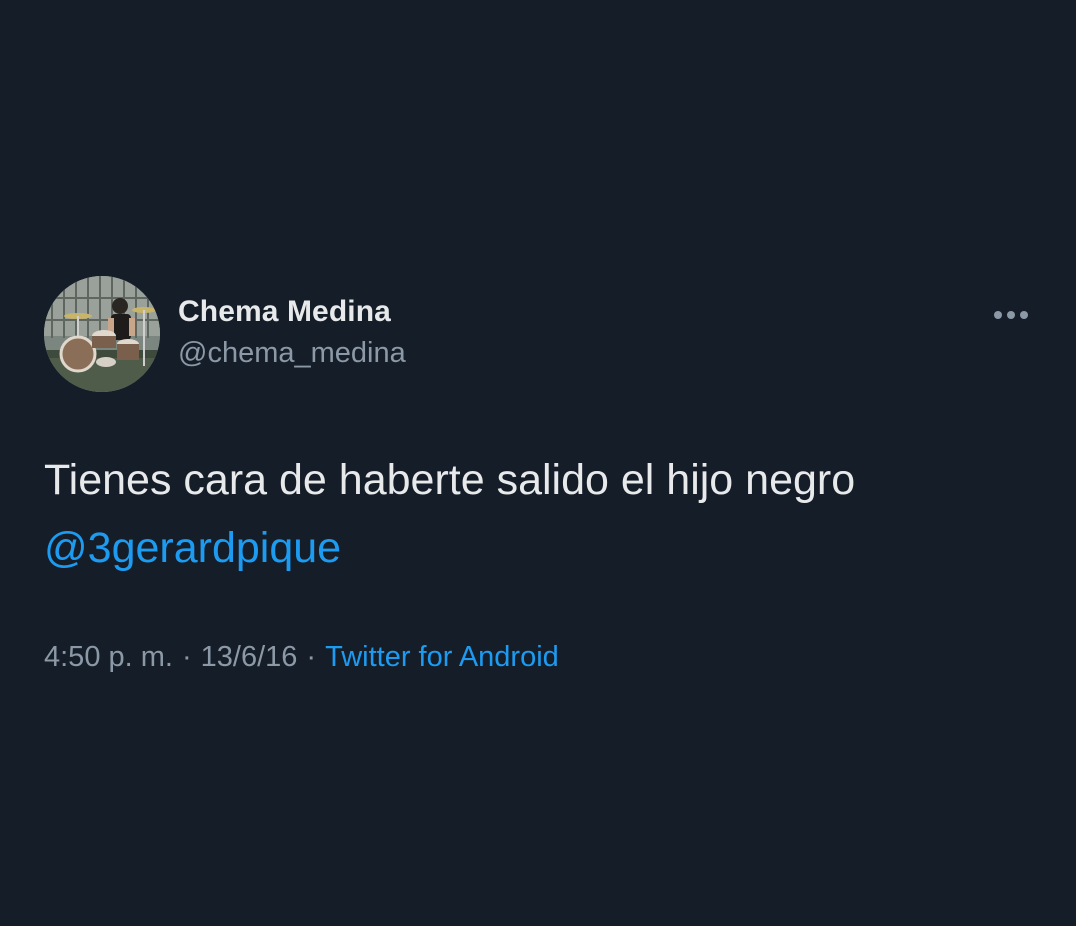 The width and height of the screenshot is (1076, 926). I want to click on tweet-metadata: 4:50 p. m. · 13/6/16 · Twitter for Android, so click(301, 657).